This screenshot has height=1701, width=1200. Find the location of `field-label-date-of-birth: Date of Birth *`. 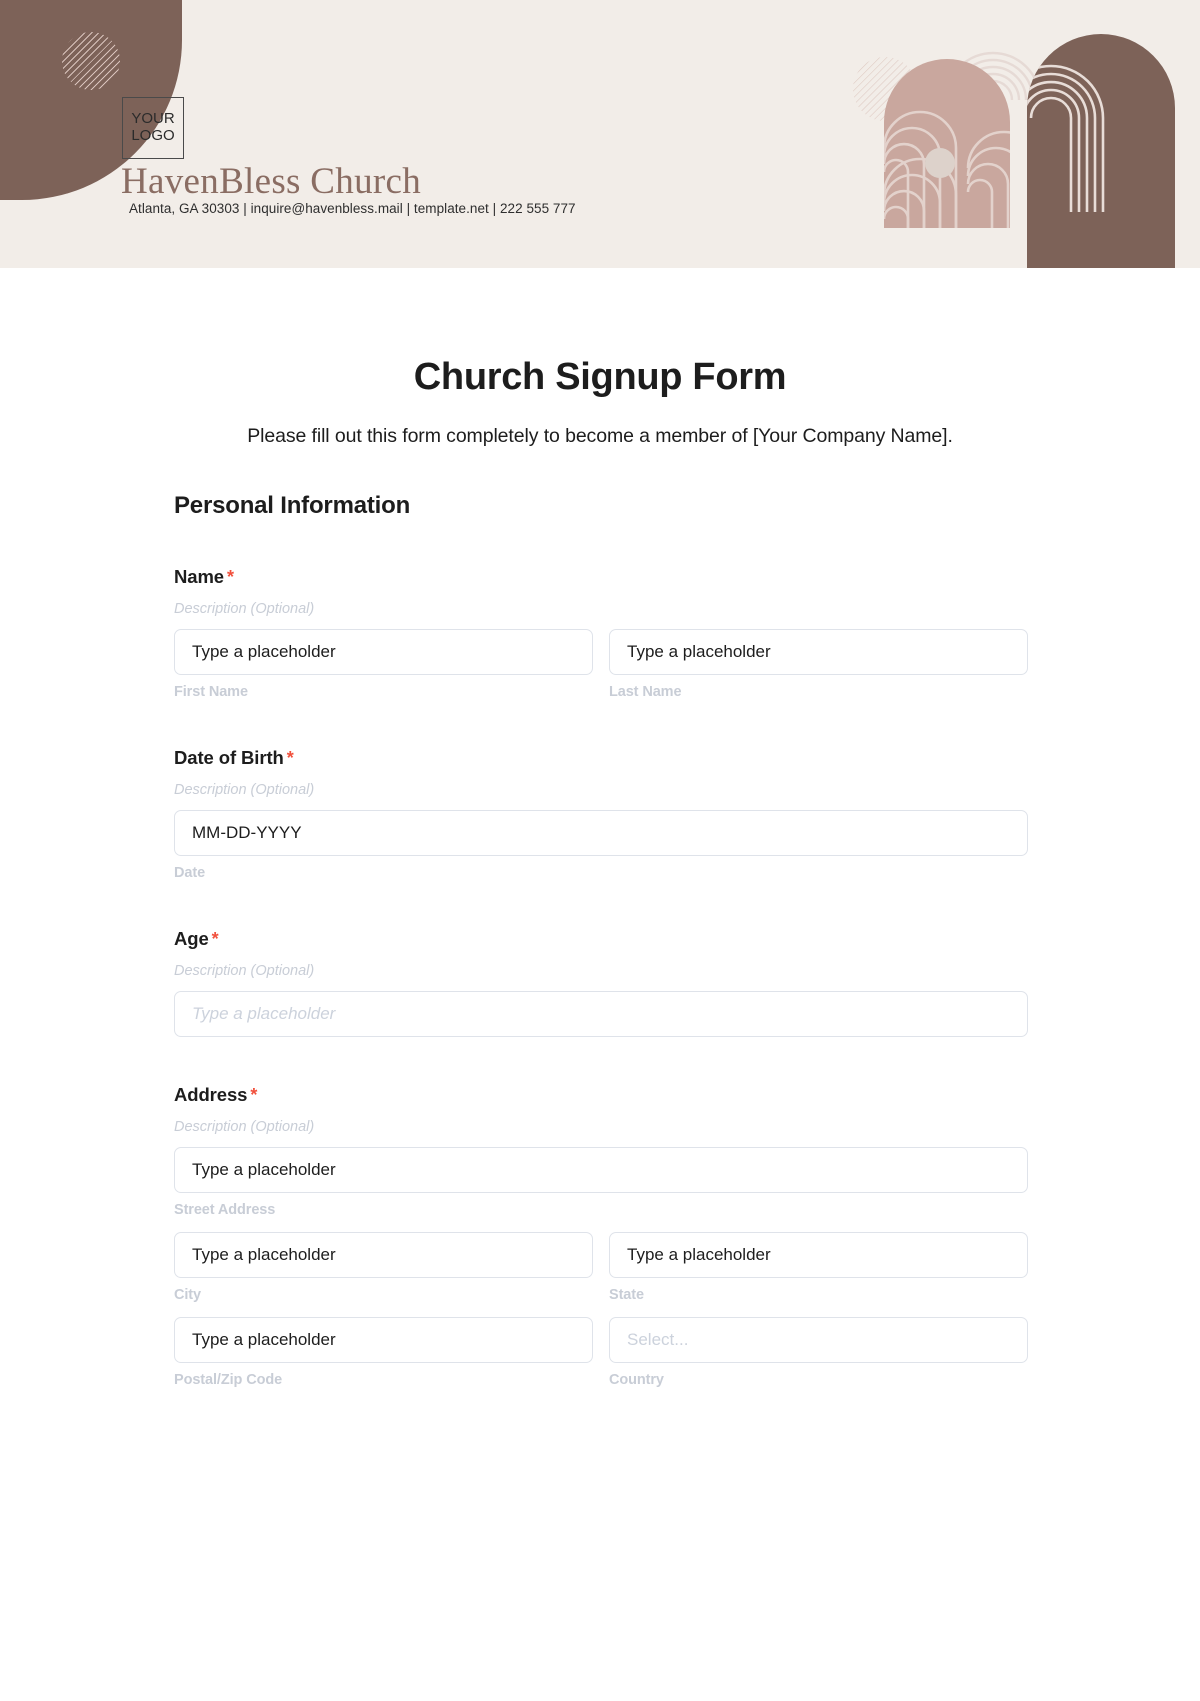

field-label-date-of-birth: Date of Birth * is located at coordinates (601, 758).